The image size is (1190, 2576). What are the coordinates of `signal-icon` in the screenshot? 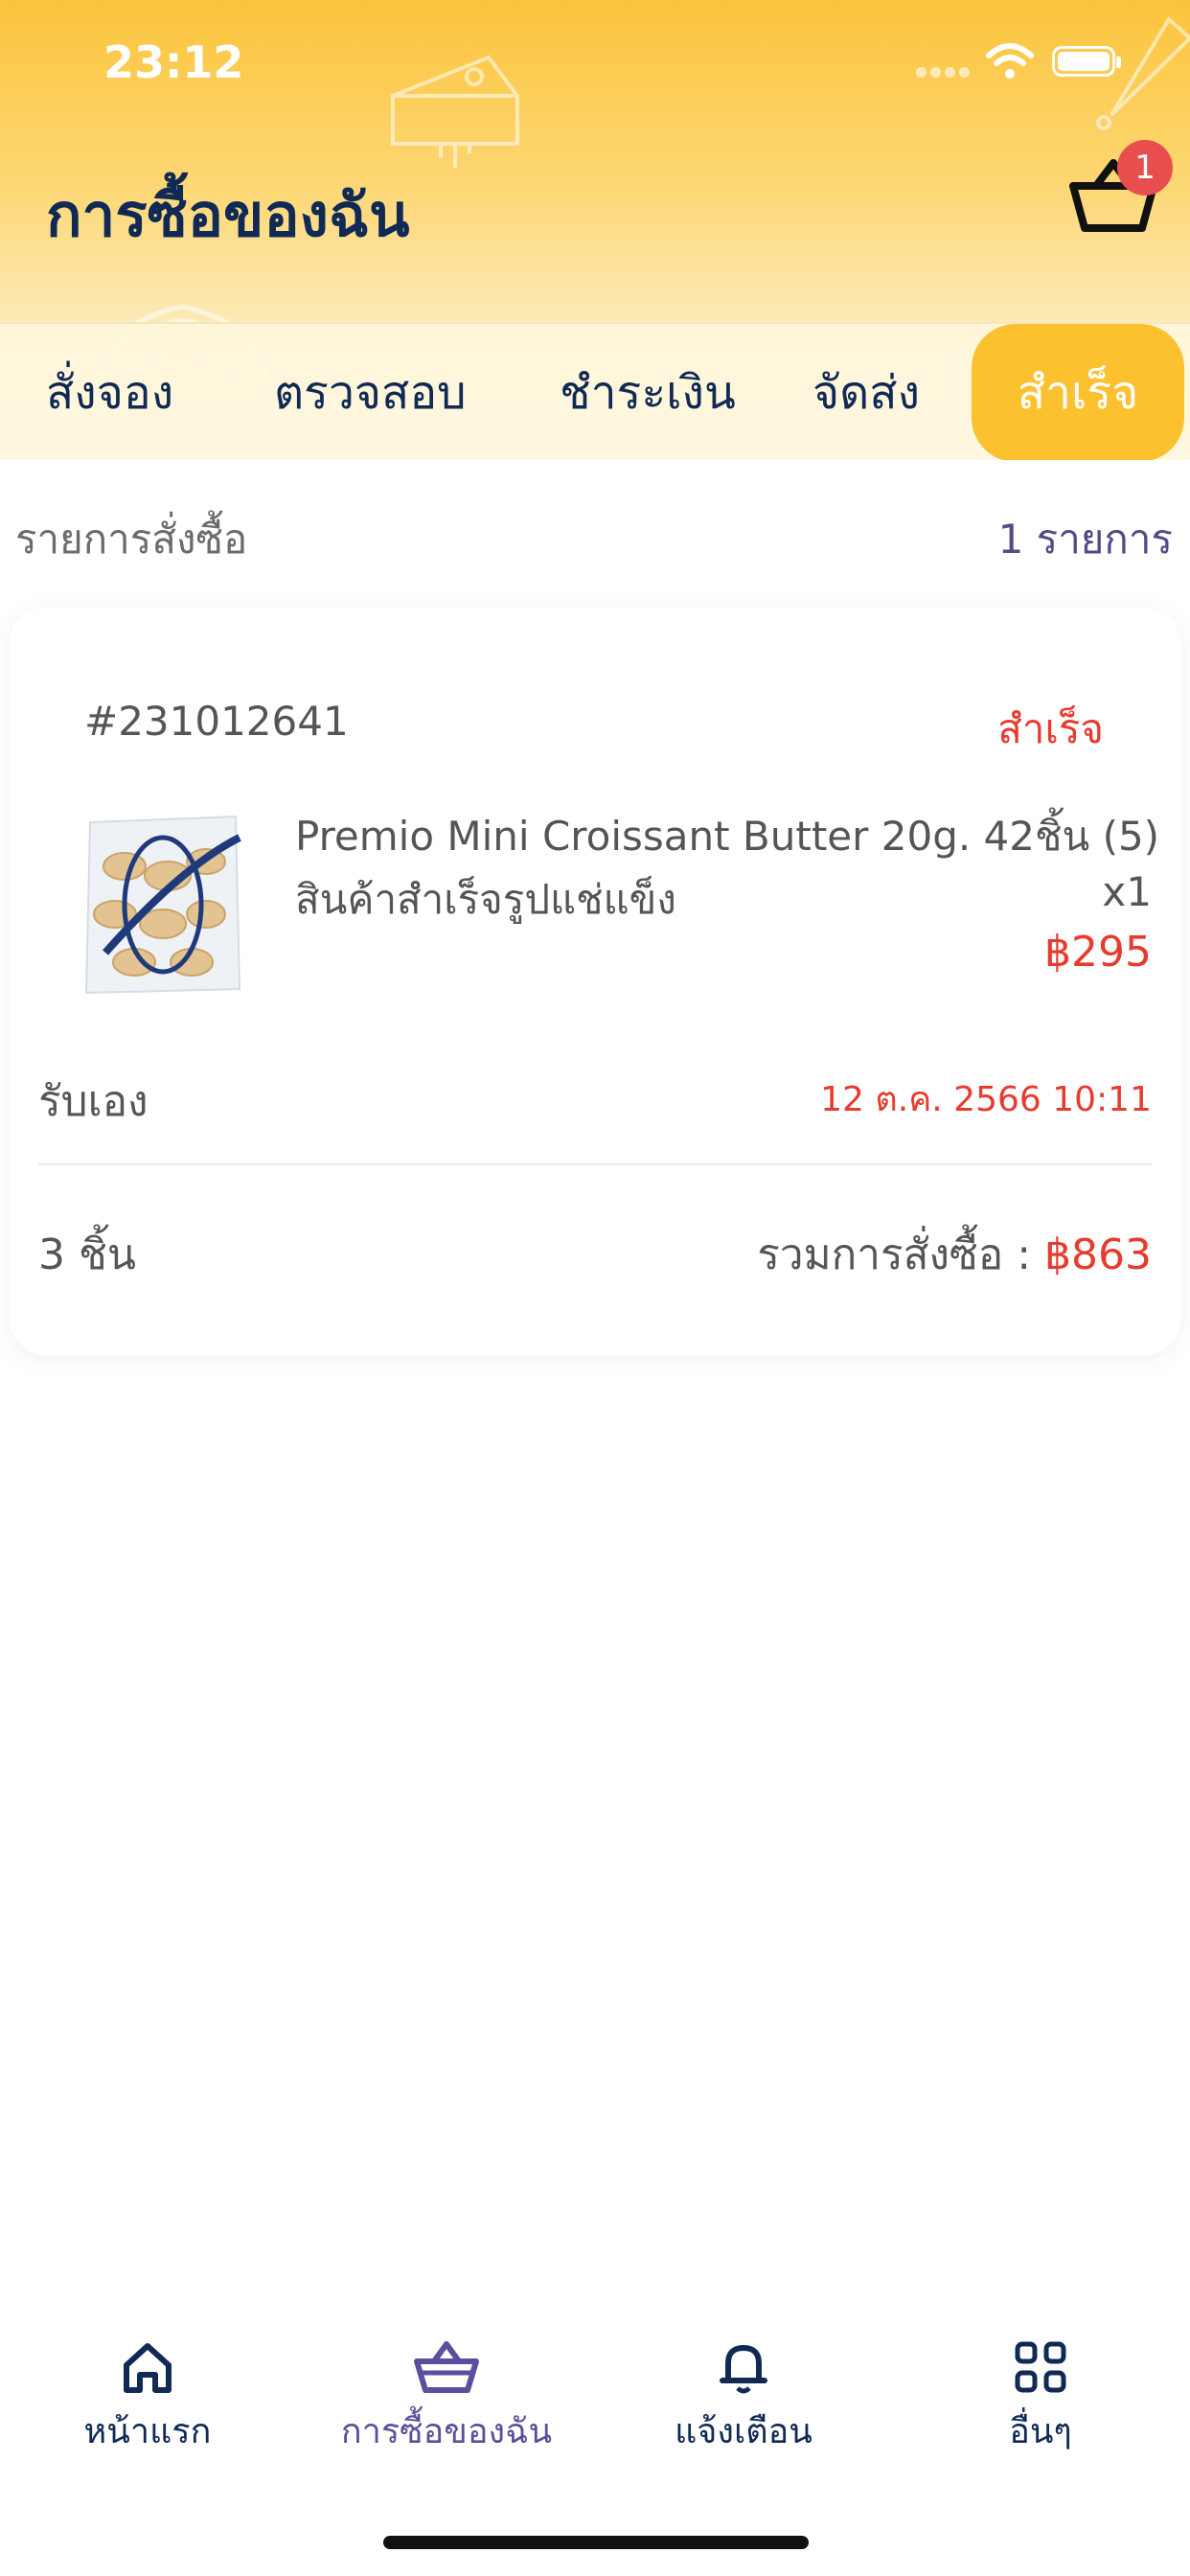 It's located at (945, 70).